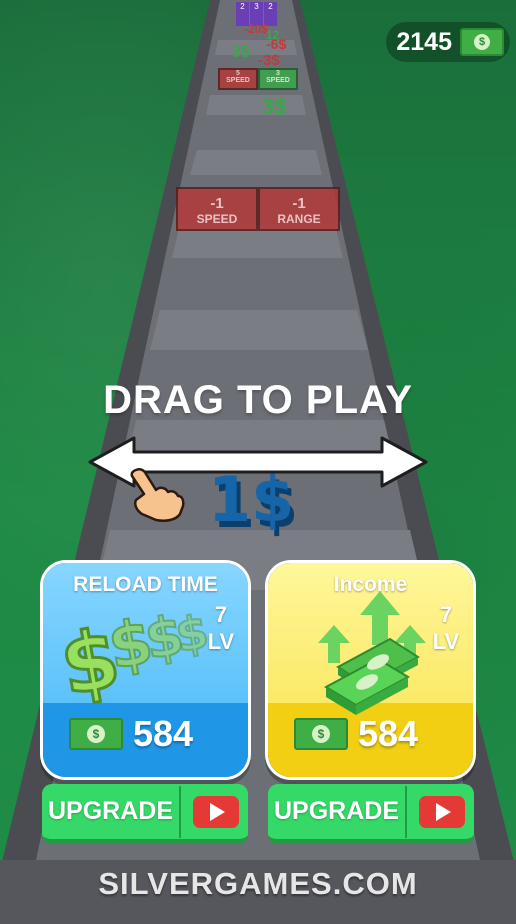 This screenshot has width=516, height=924. What do you see at coordinates (276, 44) in the screenshot?
I see `floating-value: -6$` at bounding box center [276, 44].